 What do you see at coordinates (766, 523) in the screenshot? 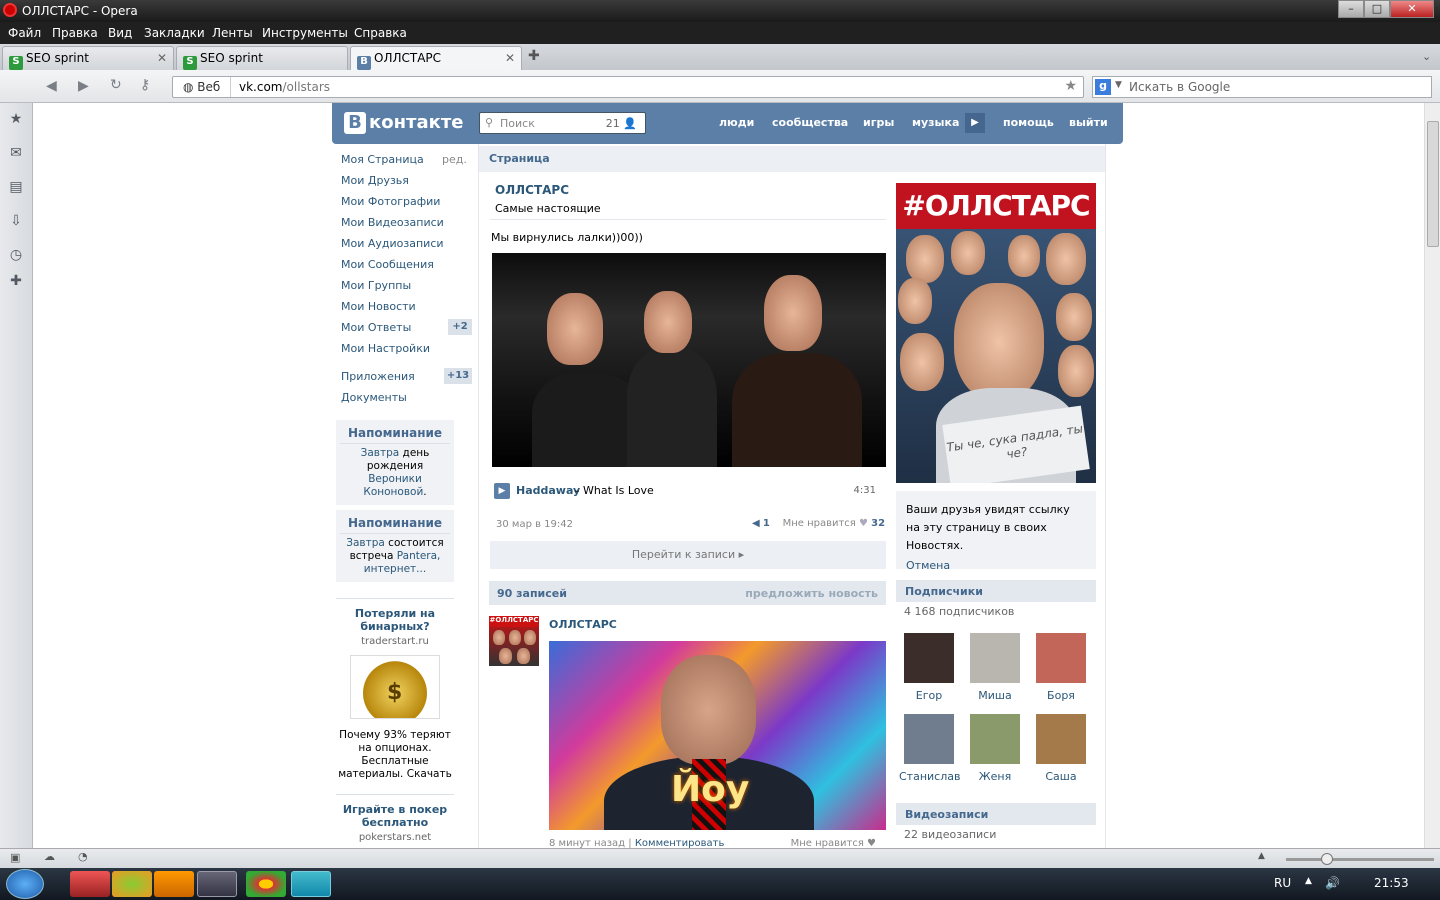
I see `share-count: 1` at bounding box center [766, 523].